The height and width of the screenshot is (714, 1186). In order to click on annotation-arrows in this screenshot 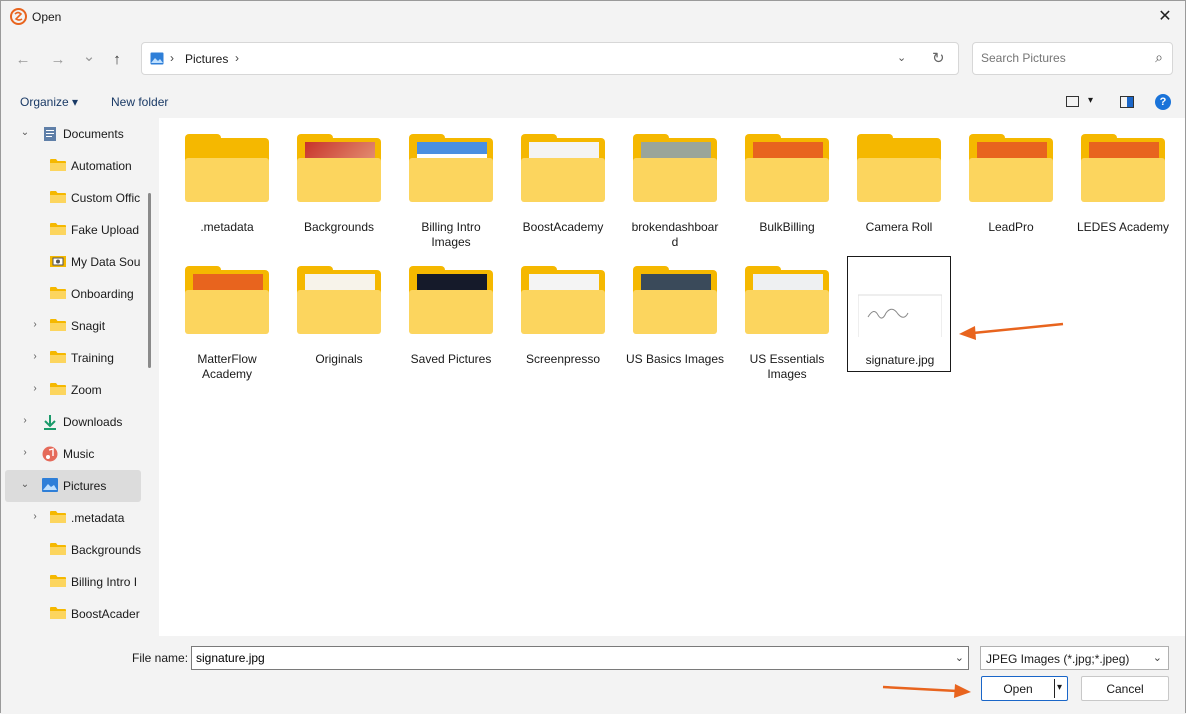, I will do `click(973, 510)`.